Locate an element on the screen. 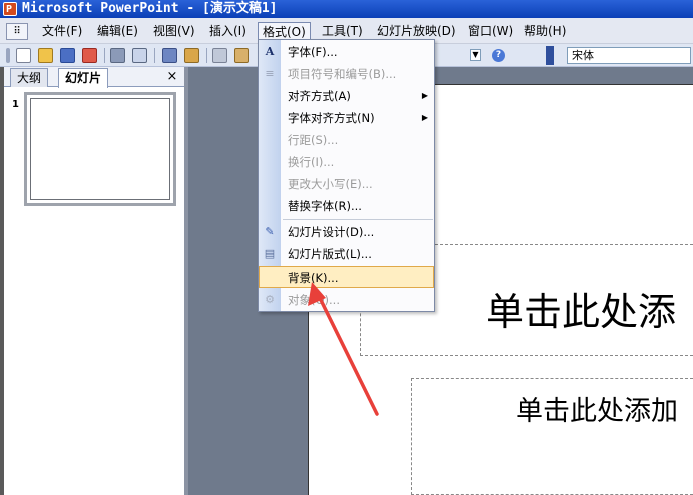 The height and width of the screenshot is (495, 693). menu-item-alignment: 对齐方式(A) ▶ is located at coordinates (346, 96).